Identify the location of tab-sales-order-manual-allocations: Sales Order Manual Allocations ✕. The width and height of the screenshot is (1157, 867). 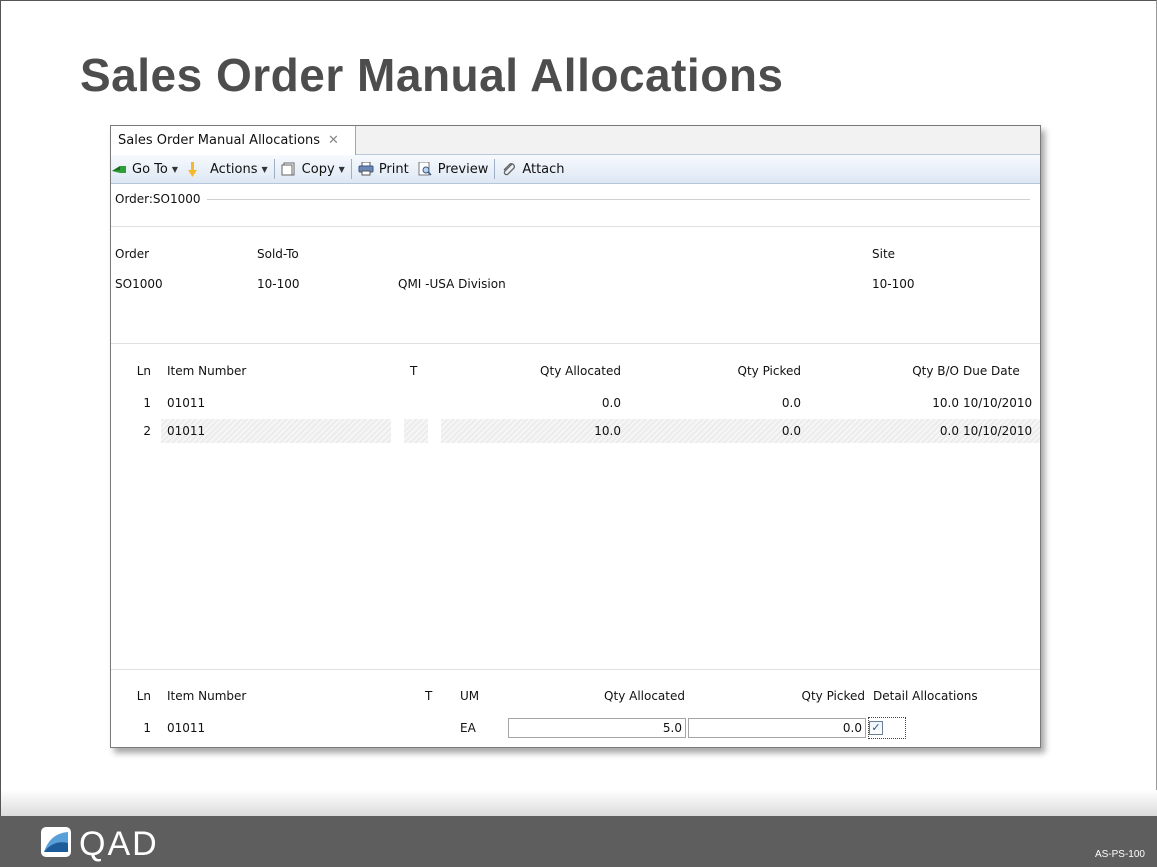
(233, 140).